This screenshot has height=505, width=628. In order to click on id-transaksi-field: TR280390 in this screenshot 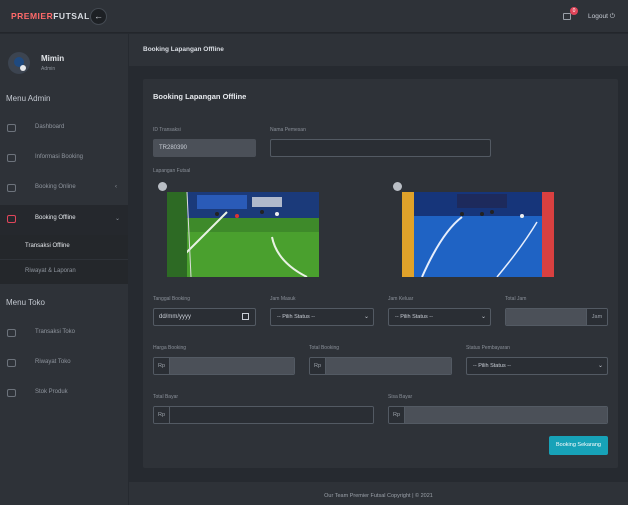, I will do `click(204, 148)`.